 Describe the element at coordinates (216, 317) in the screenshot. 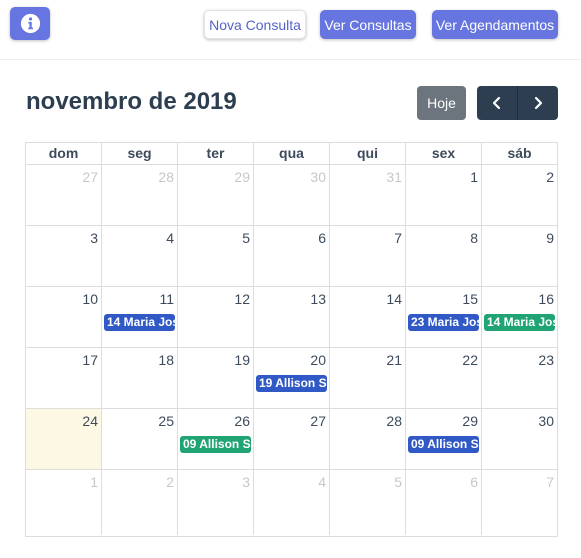

I see `day-cell: 12` at that location.